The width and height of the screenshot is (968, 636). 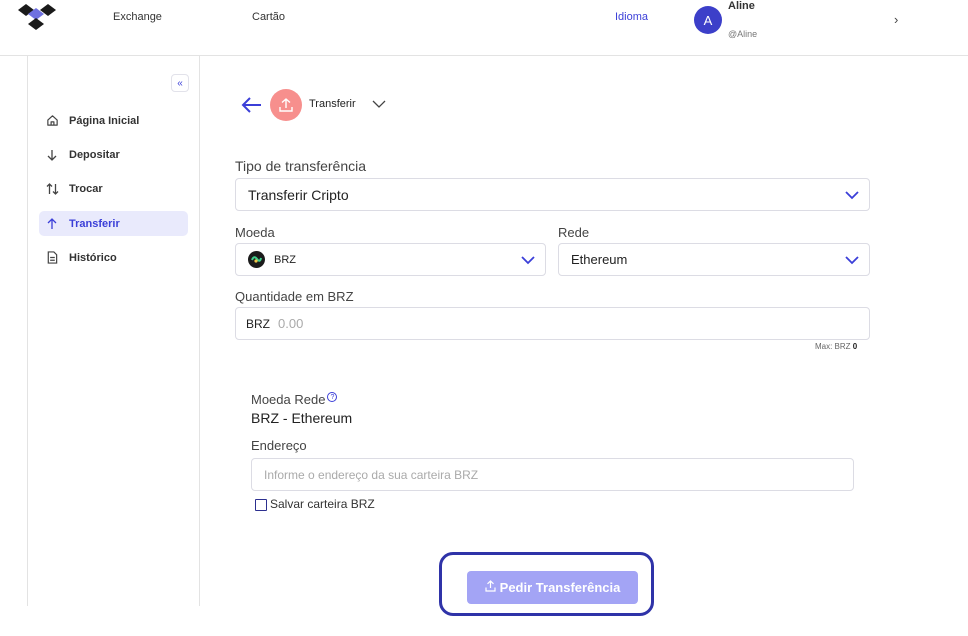 What do you see at coordinates (294, 296) in the screenshot?
I see `quantity-label: Quantidade em BRZ` at bounding box center [294, 296].